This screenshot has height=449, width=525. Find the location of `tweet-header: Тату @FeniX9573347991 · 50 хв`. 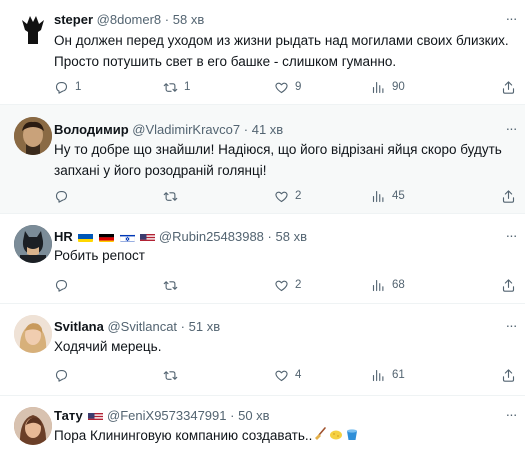

tweet-header: Тату @FeniX9573347991 · 50 хв is located at coordinates (279, 416).